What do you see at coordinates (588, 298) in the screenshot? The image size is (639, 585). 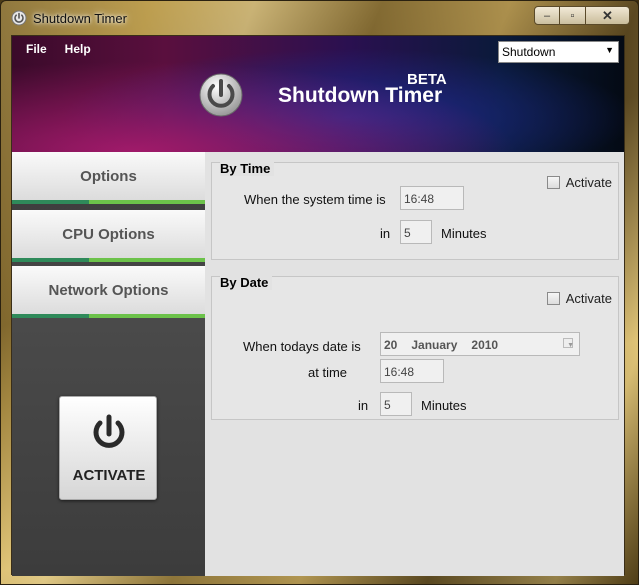 I see `by-date-activate-label: Activate` at bounding box center [588, 298].